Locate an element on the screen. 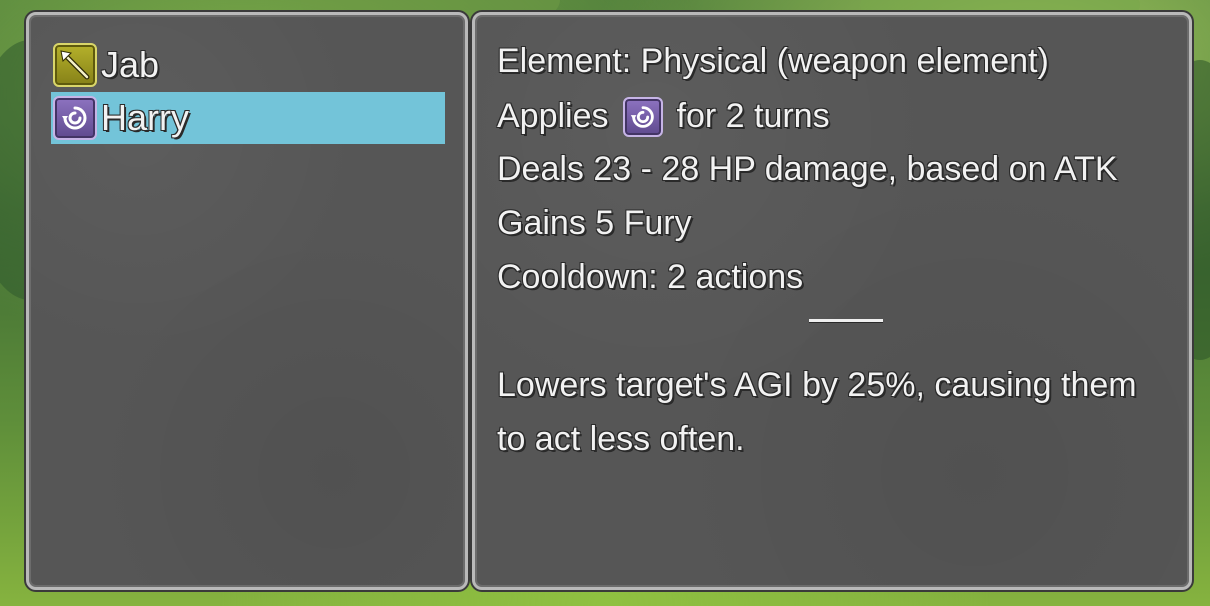  applies-status-line: Applies for 2 turns is located at coordinates (663, 117).